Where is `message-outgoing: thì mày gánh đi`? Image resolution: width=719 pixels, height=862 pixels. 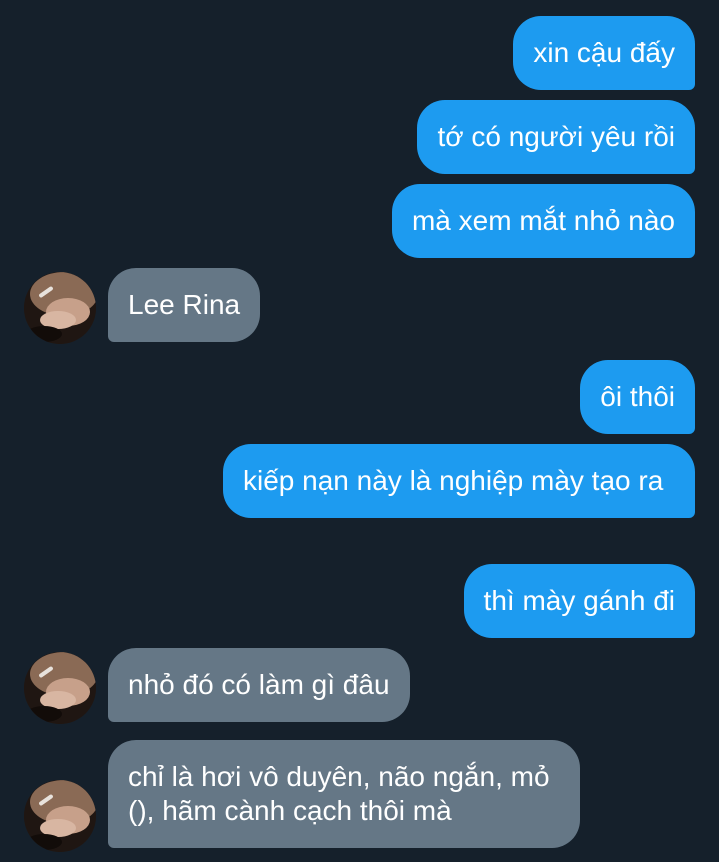
message-outgoing: thì mày gánh đi is located at coordinates (579, 601).